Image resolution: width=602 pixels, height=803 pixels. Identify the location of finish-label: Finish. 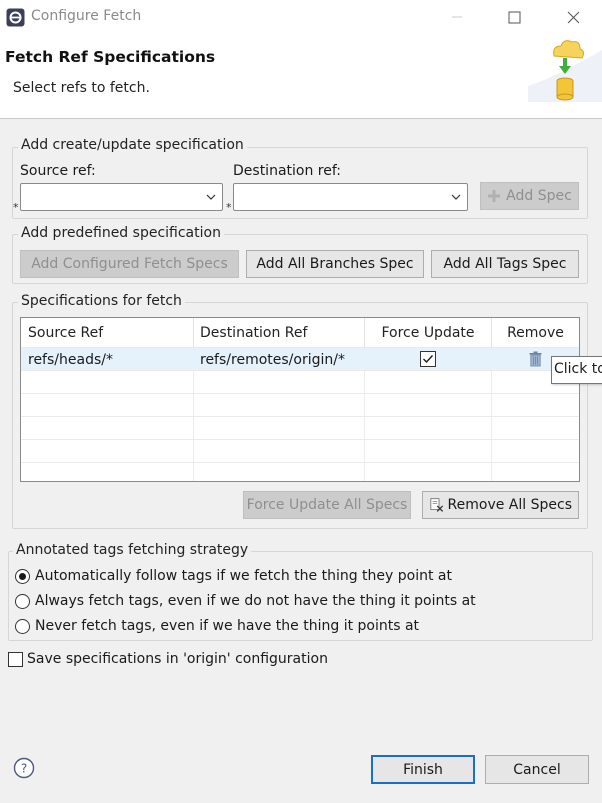
(423, 769).